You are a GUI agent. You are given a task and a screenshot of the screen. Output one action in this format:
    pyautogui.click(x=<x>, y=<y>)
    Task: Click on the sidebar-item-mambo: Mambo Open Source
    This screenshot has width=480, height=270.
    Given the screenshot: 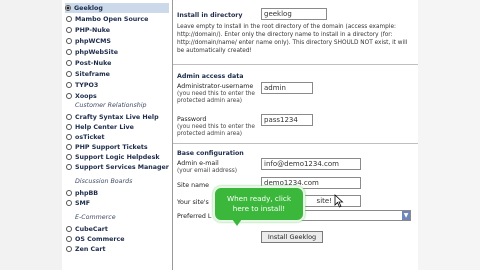 What is the action you would take?
    pyautogui.click(x=107, y=19)
    